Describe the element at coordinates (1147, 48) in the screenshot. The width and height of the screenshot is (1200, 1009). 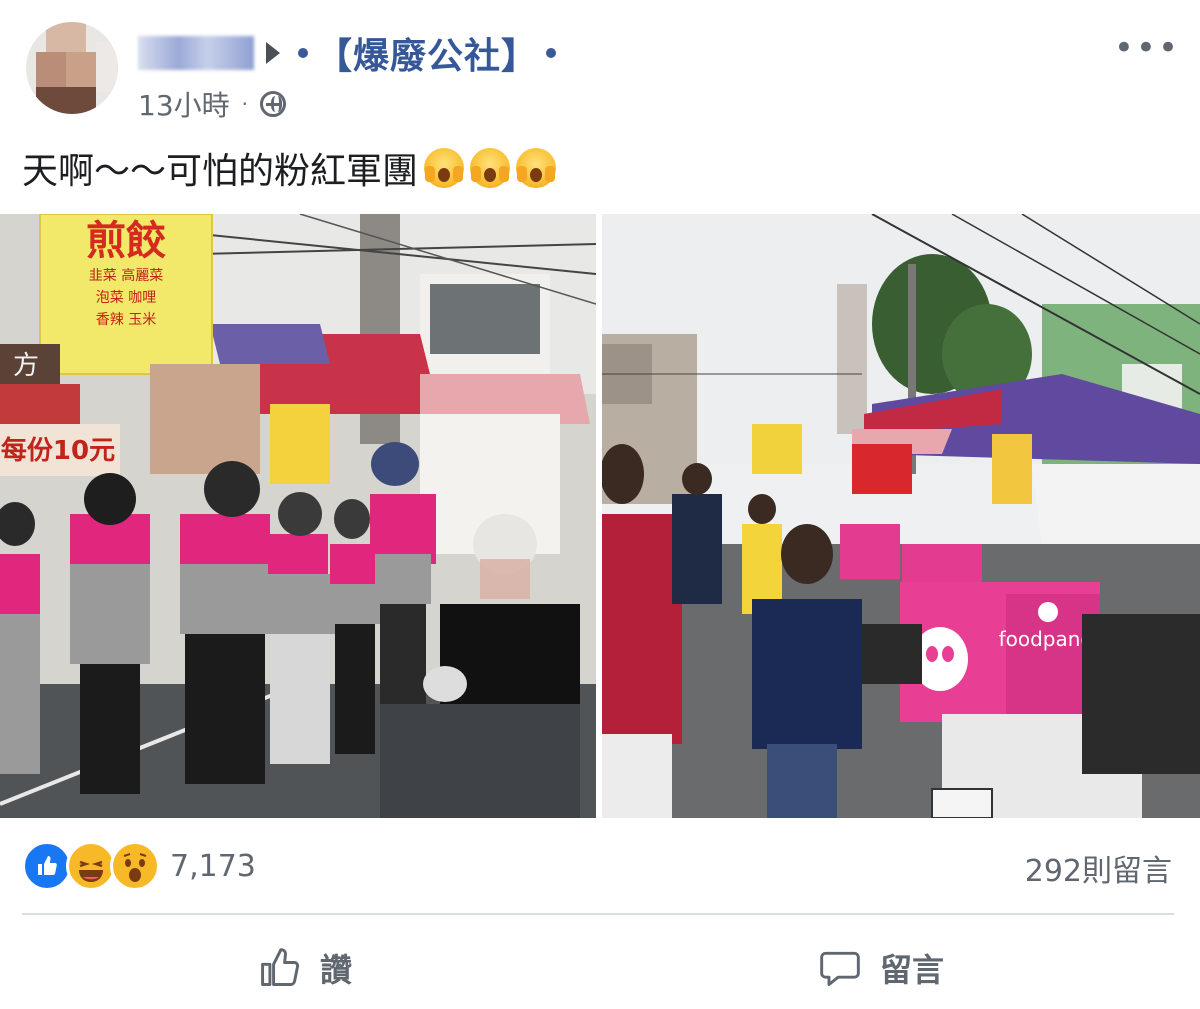
I see `more-options-icon: •••` at that location.